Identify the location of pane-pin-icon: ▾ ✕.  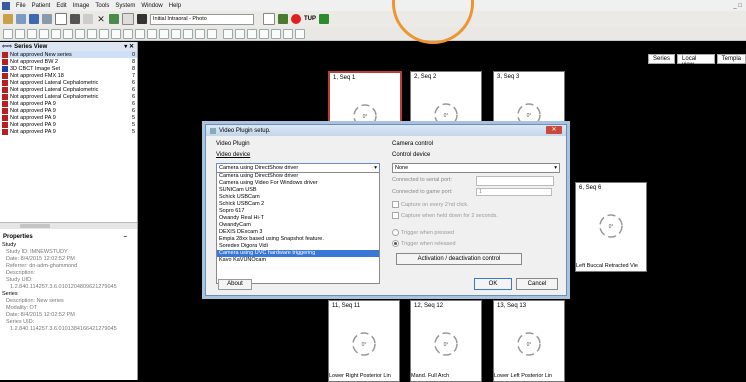
(129, 46).